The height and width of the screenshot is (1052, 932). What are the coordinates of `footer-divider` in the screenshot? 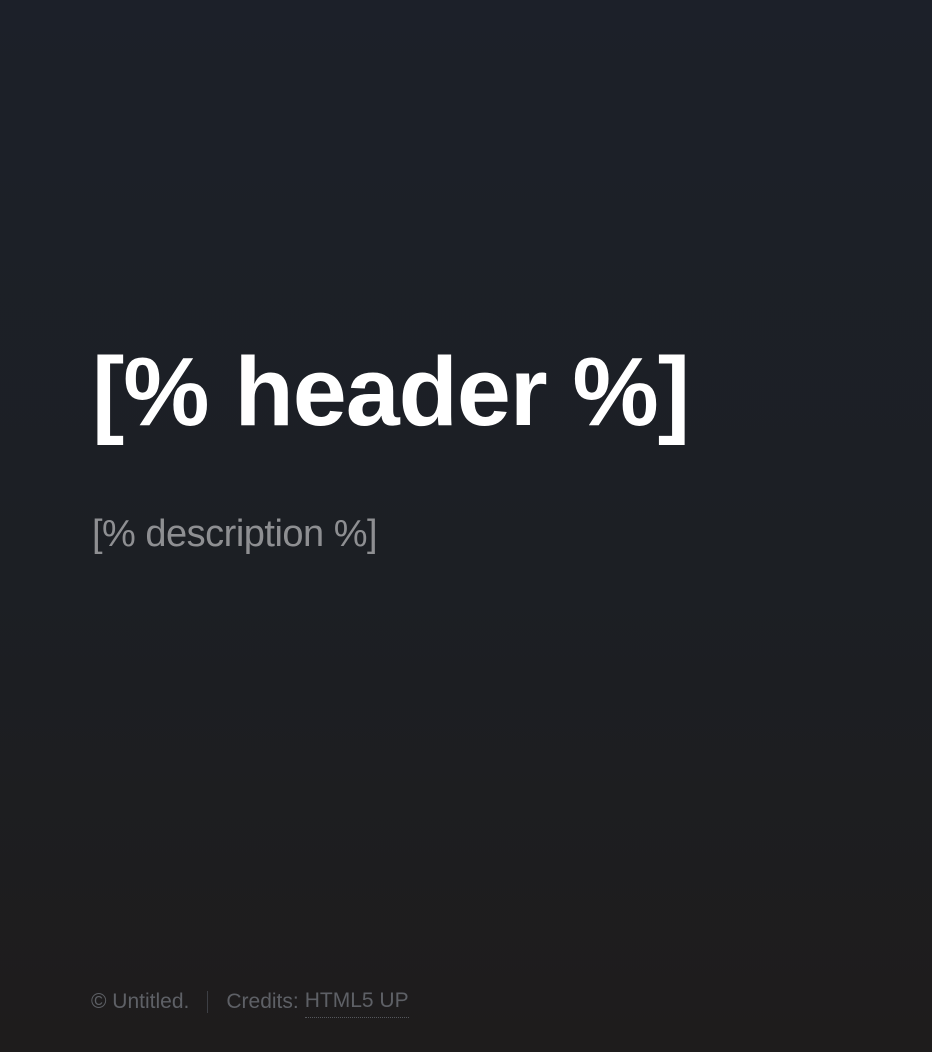 It's located at (208, 1002).